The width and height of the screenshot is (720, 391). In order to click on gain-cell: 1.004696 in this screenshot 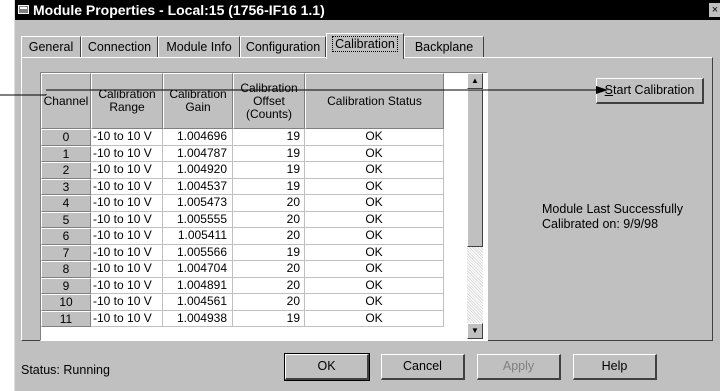, I will do `click(198, 137)`.